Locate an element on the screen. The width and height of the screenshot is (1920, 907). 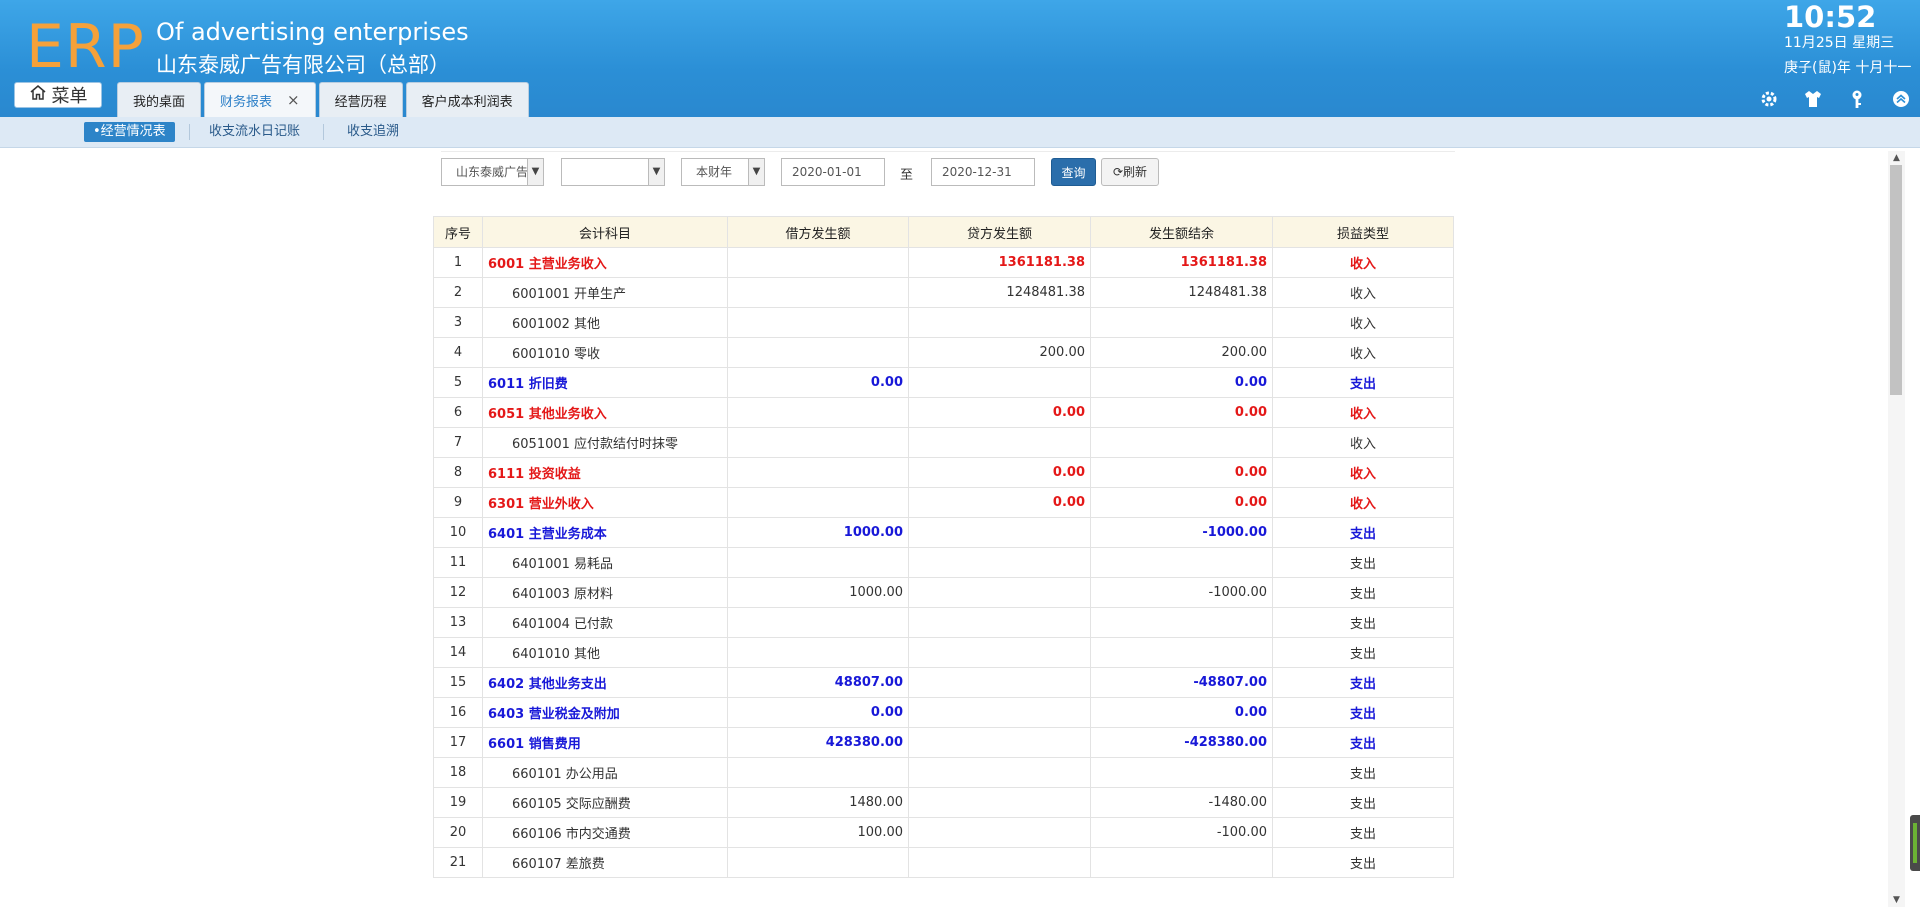
cell-no: 19 is located at coordinates (458, 802).